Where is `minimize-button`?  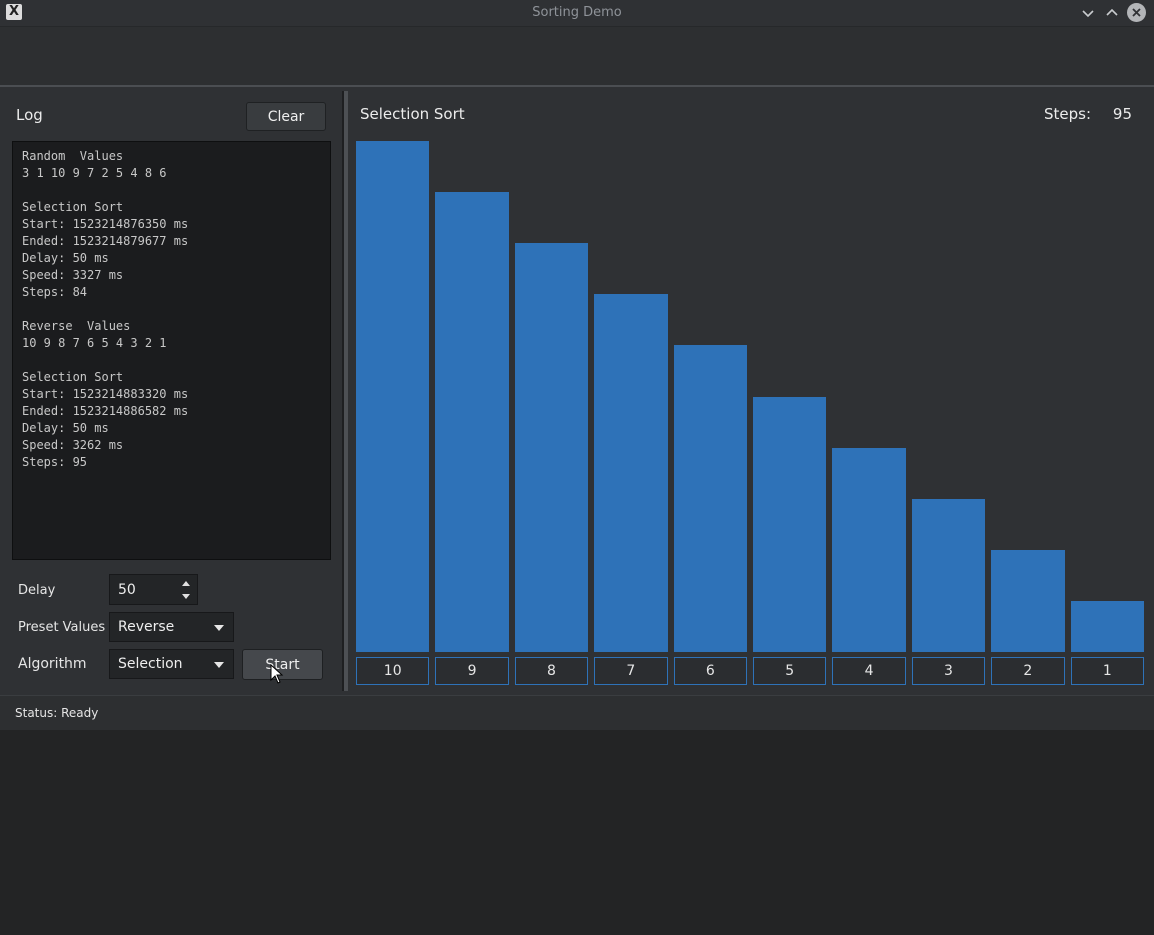
minimize-button is located at coordinates (1088, 13).